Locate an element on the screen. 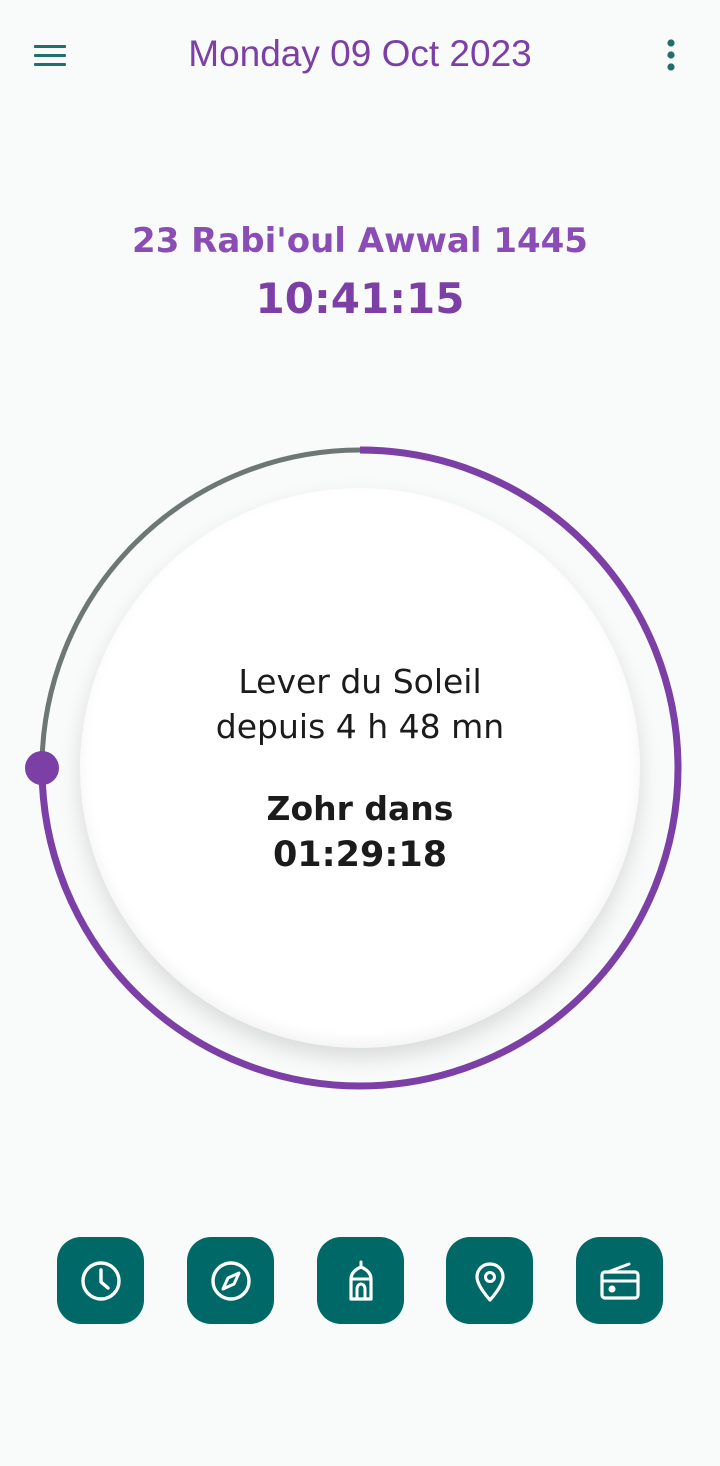 The height and width of the screenshot is (1466, 720). nav-location-button is located at coordinates (489, 1280).